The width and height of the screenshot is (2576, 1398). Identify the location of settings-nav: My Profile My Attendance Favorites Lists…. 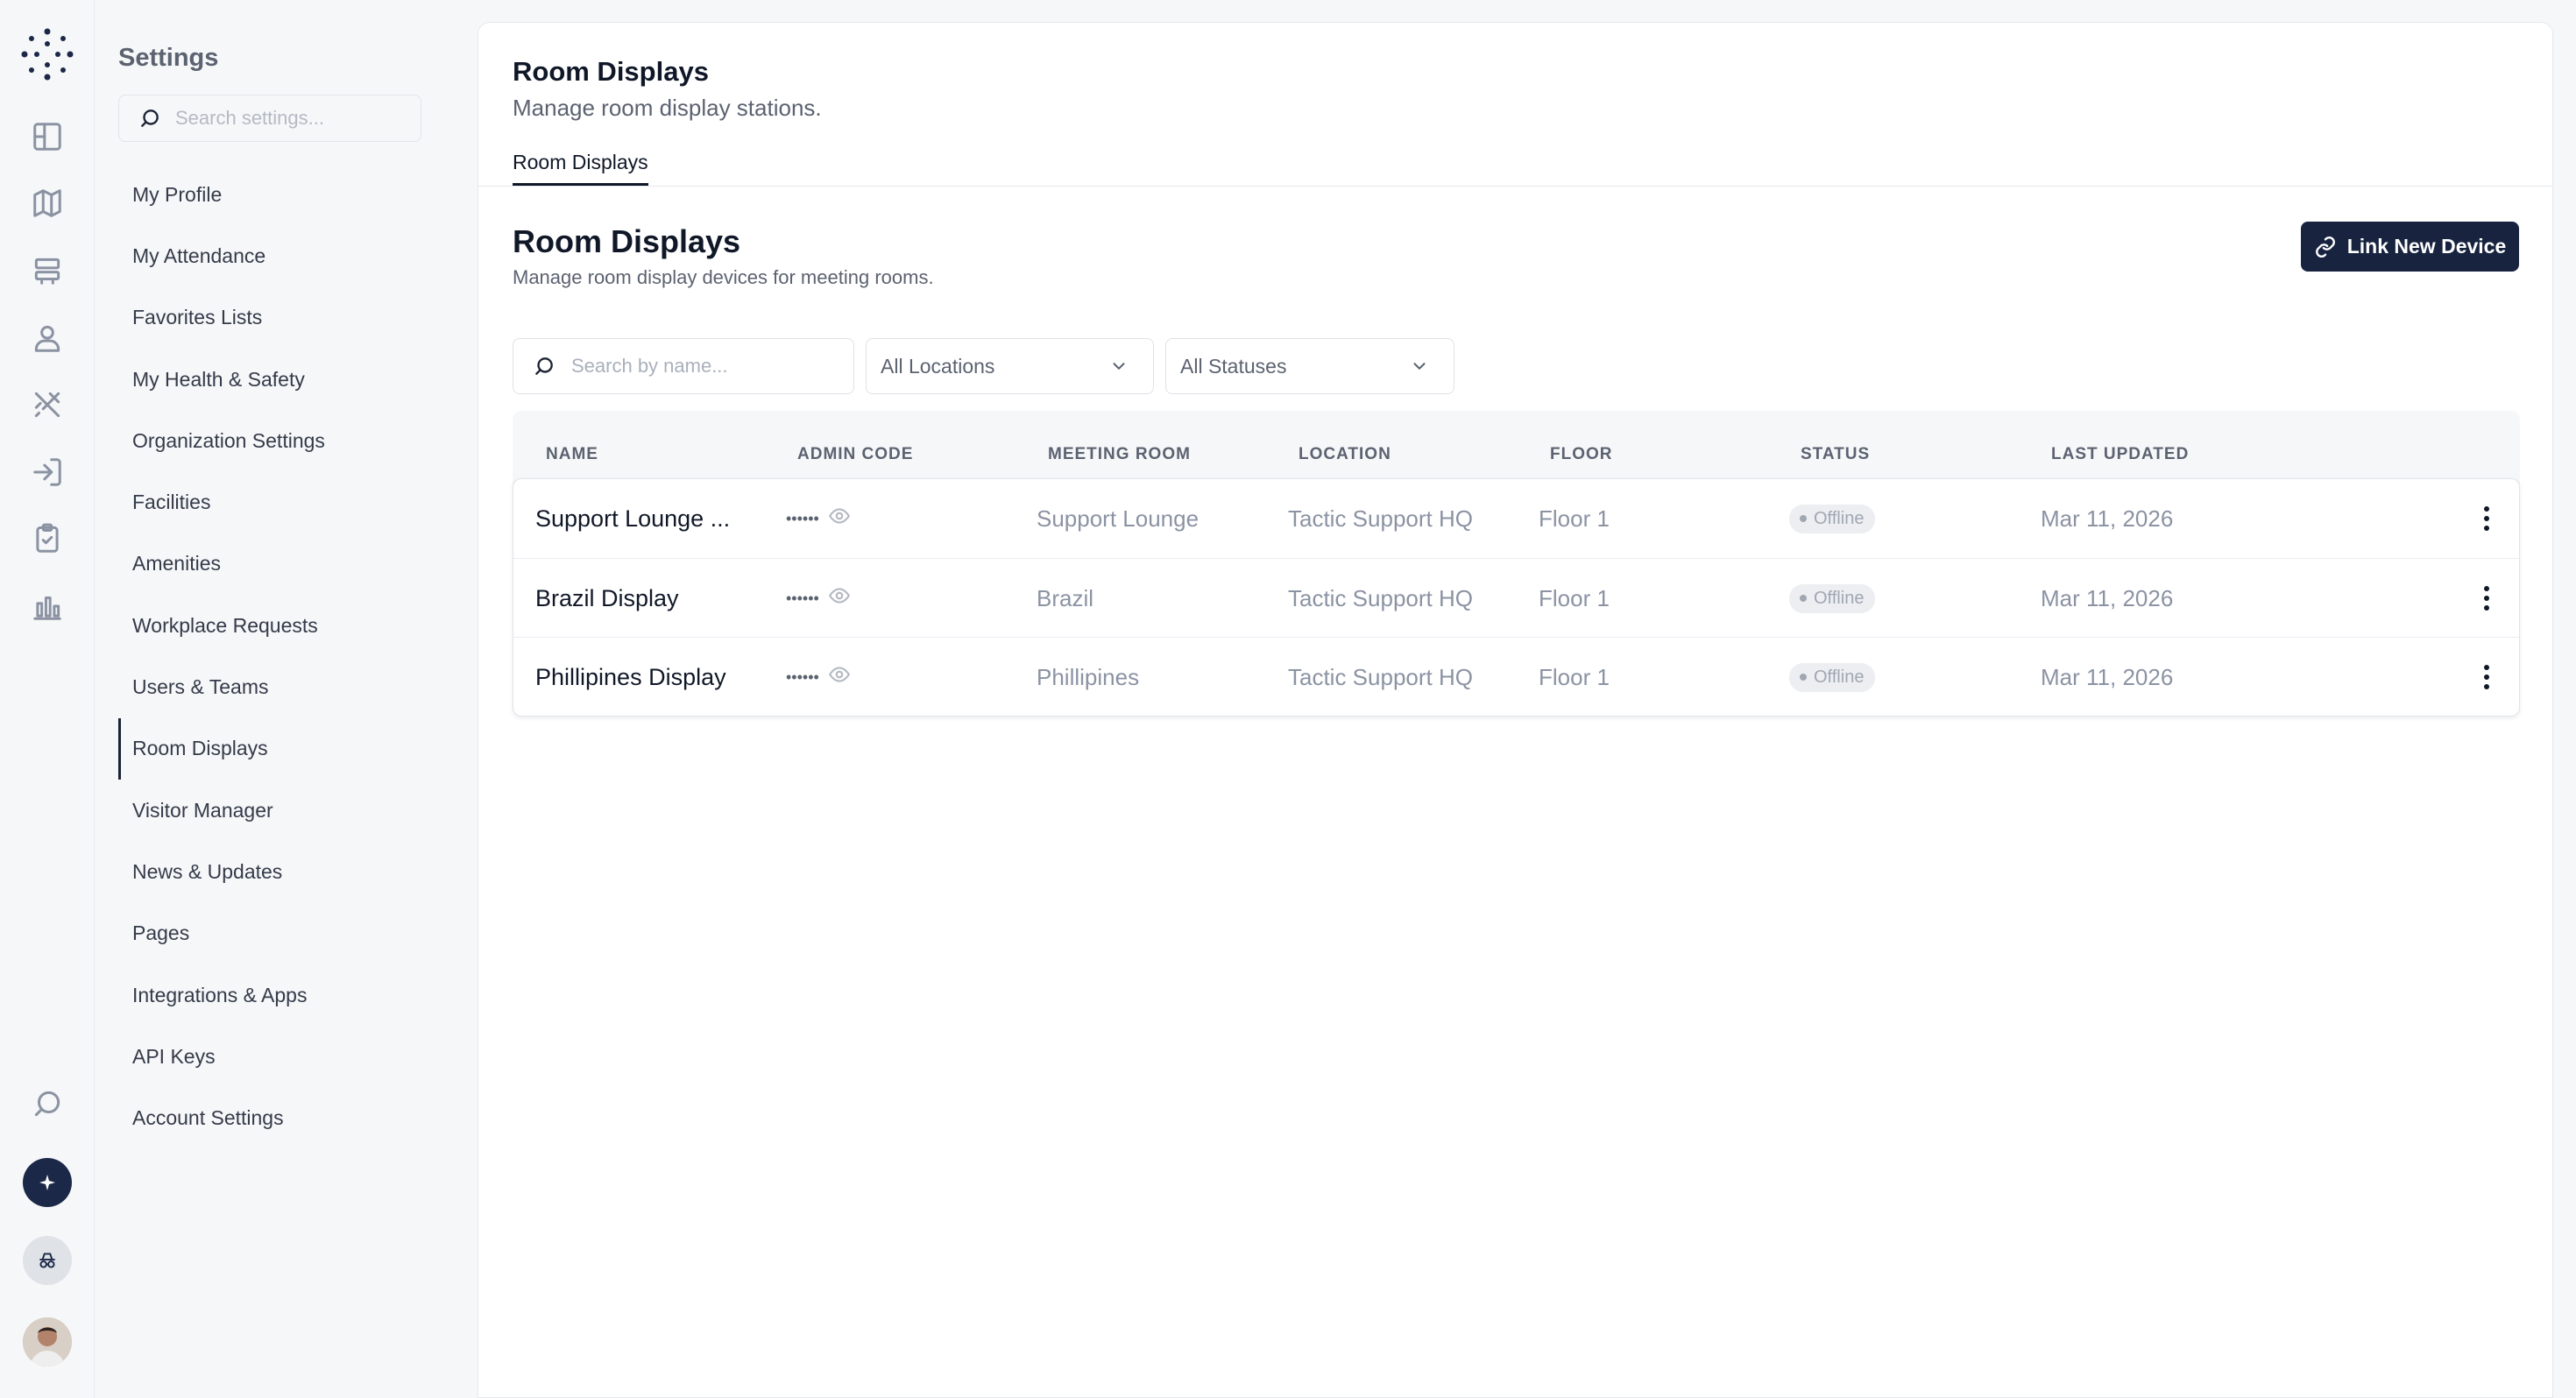
(284, 656).